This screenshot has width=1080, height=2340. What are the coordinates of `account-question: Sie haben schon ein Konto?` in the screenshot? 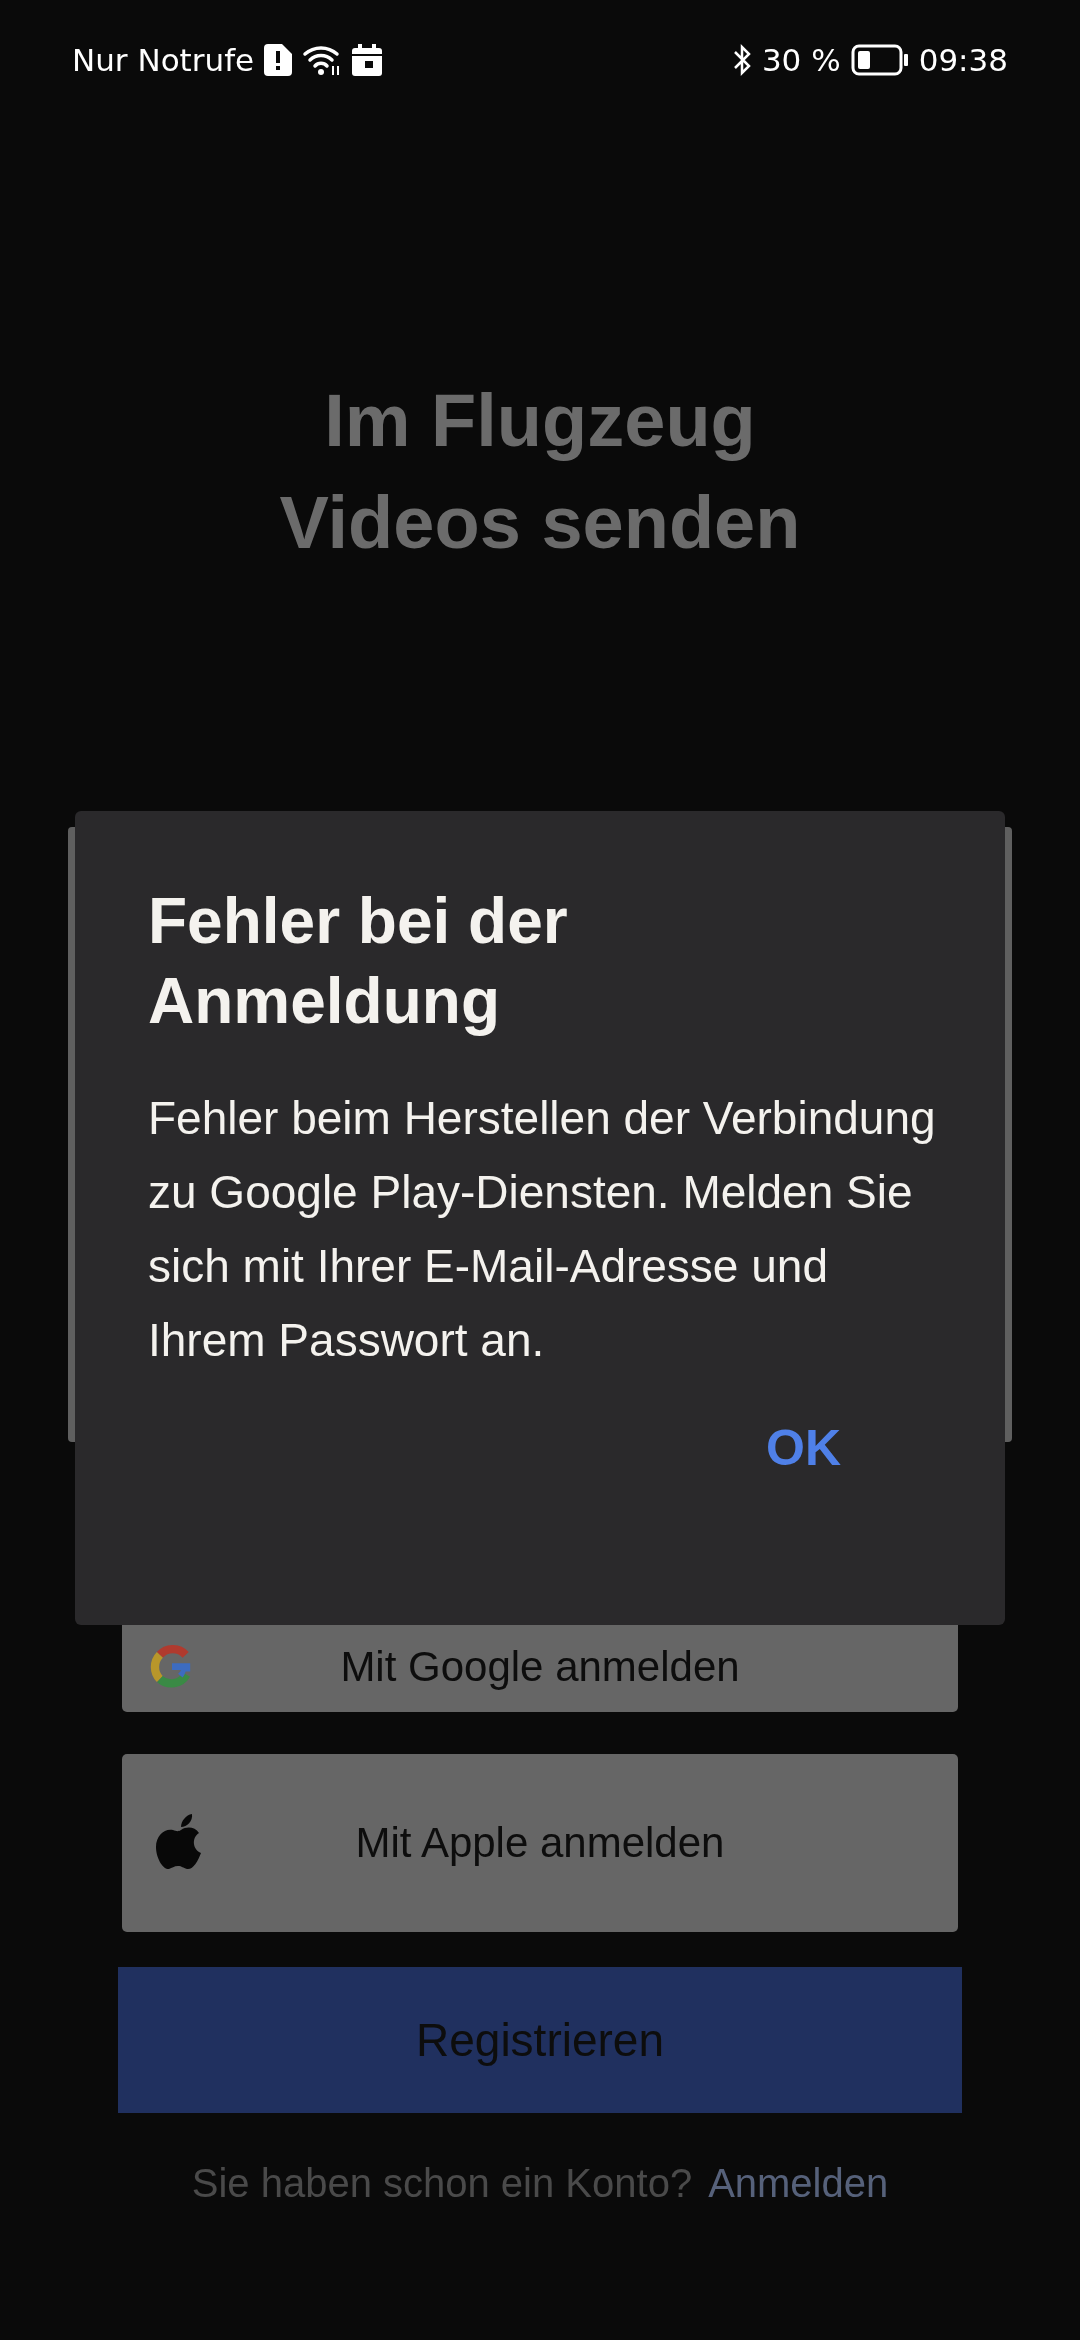 It's located at (442, 2183).